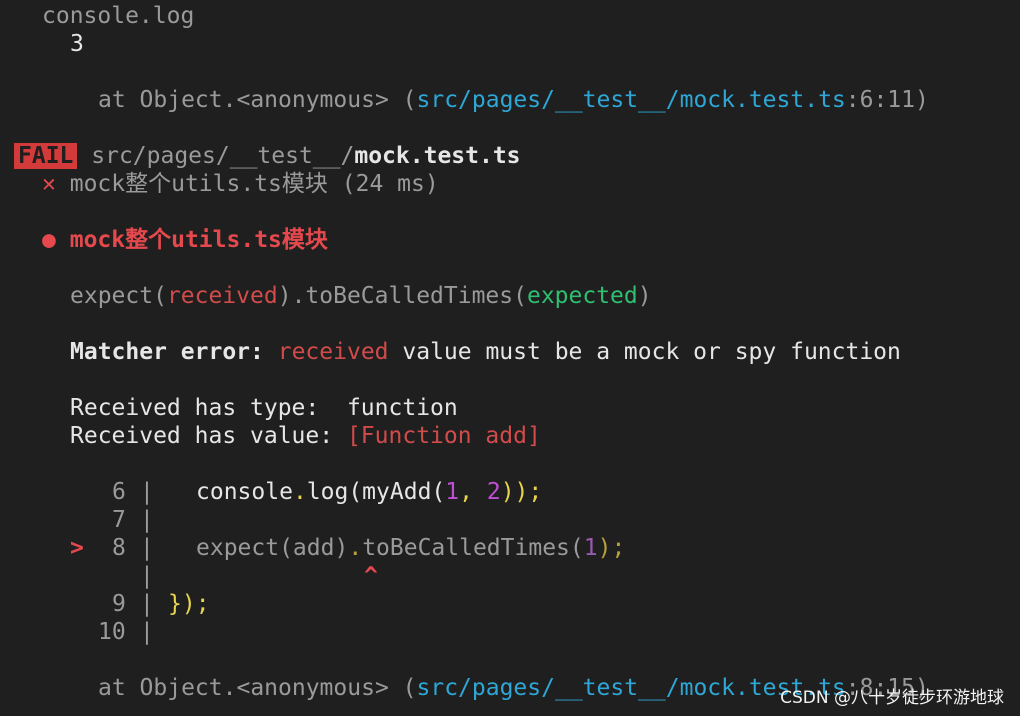 Image resolution: width=1020 pixels, height=716 pixels. I want to click on fail-dir: src/pages/__test__/, so click(223, 156).